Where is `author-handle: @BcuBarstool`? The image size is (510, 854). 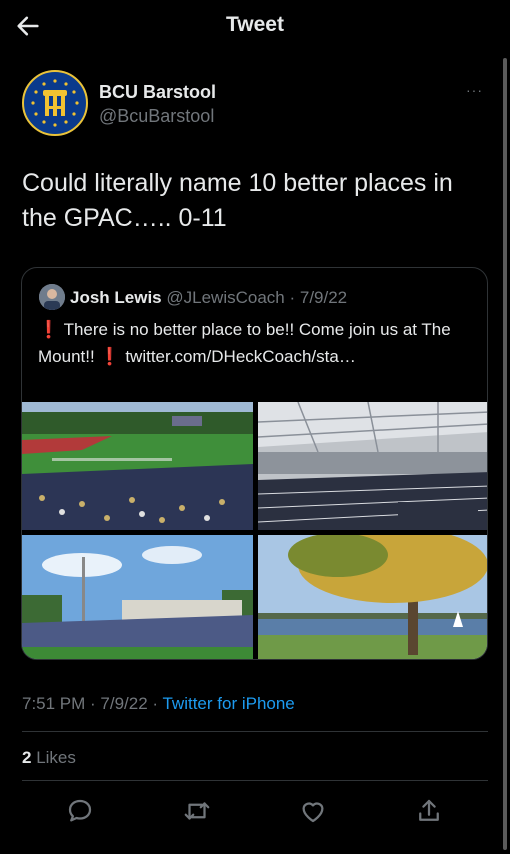 author-handle: @BcuBarstool is located at coordinates (156, 116).